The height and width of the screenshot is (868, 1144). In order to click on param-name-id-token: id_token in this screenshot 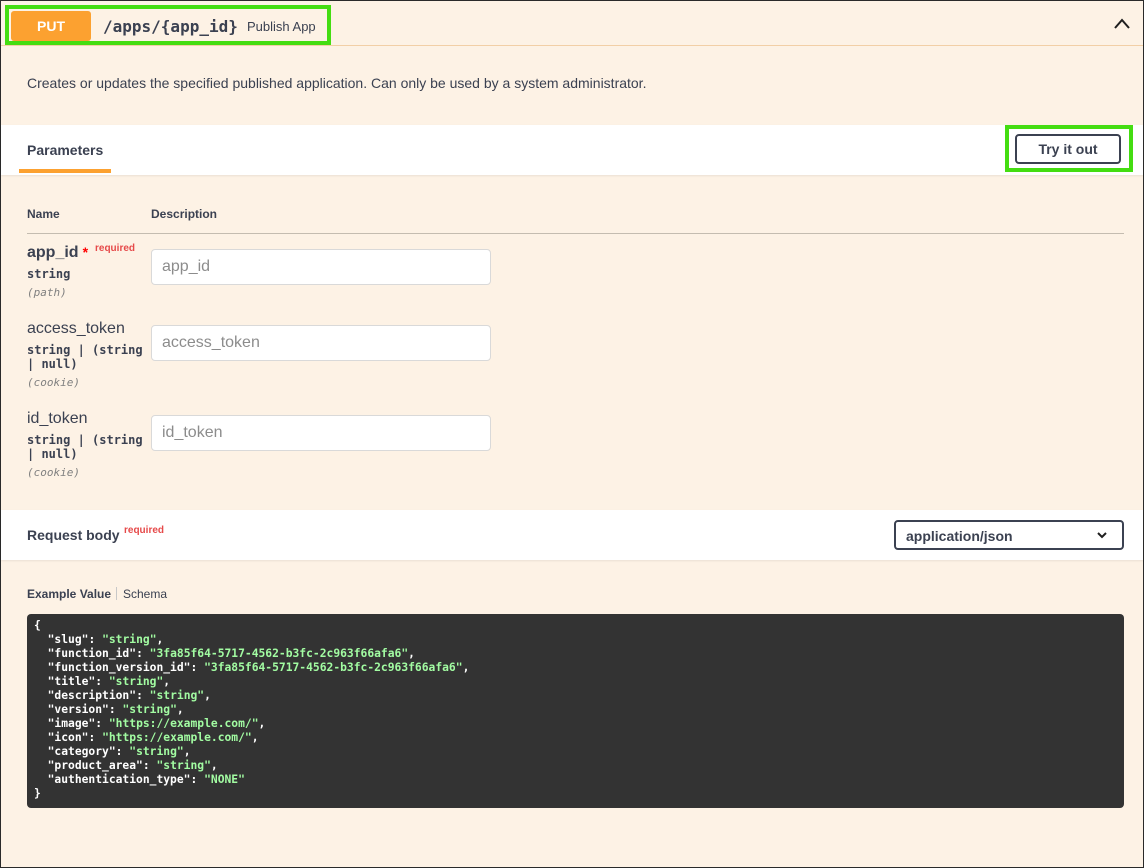, I will do `click(57, 418)`.